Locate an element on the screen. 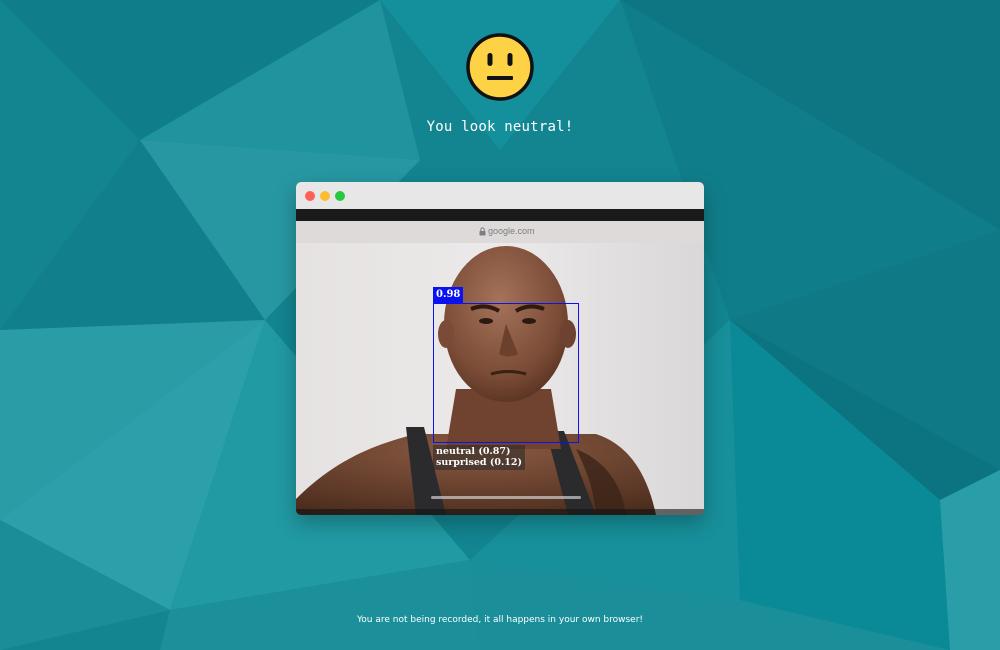  url-text: google.com is located at coordinates (511, 231).